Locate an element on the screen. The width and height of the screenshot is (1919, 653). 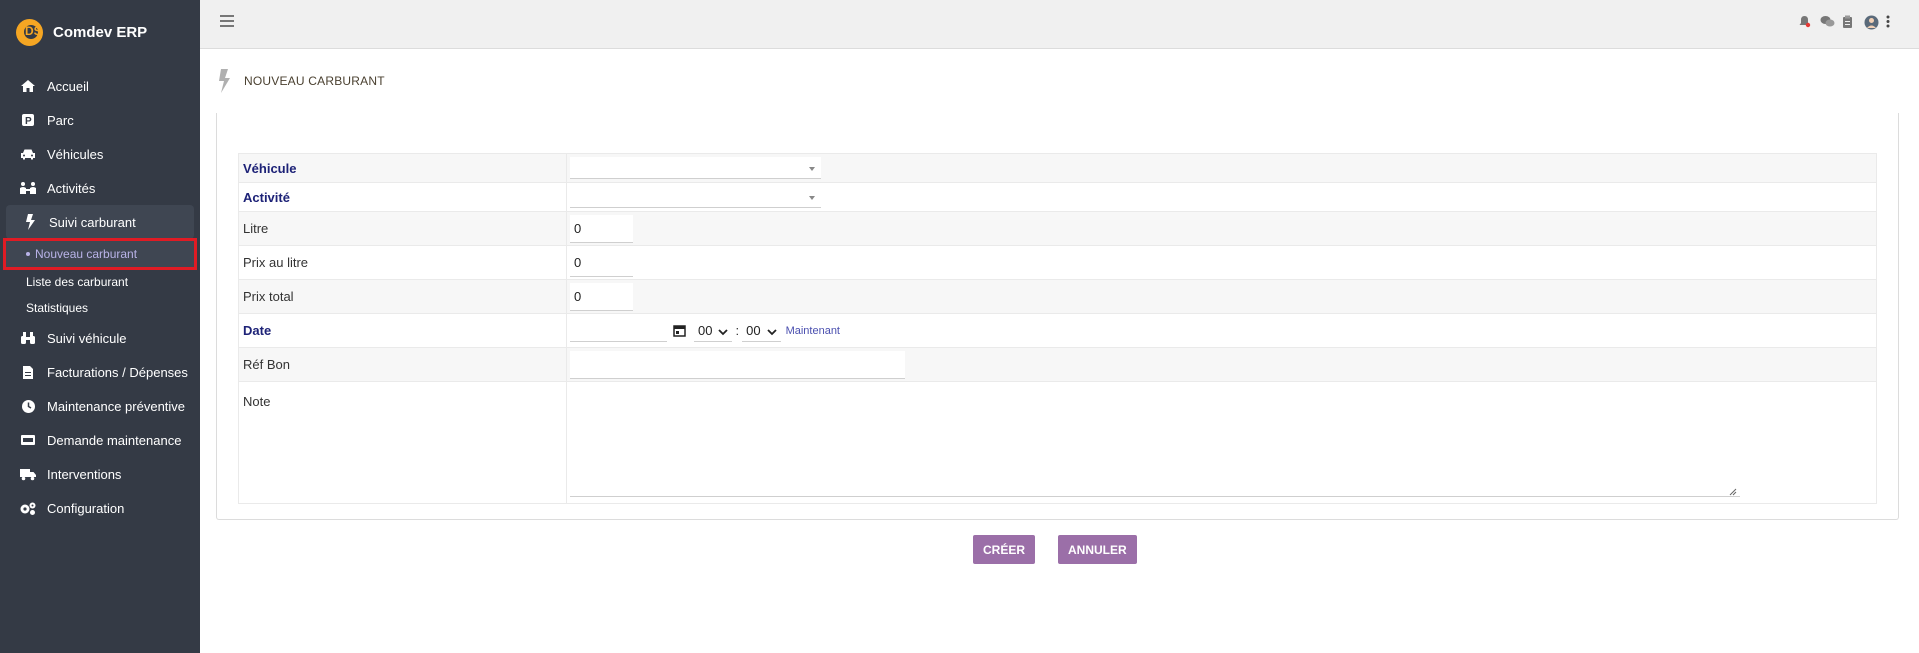
brand: DS Comdev ERP is located at coordinates (100, 32).